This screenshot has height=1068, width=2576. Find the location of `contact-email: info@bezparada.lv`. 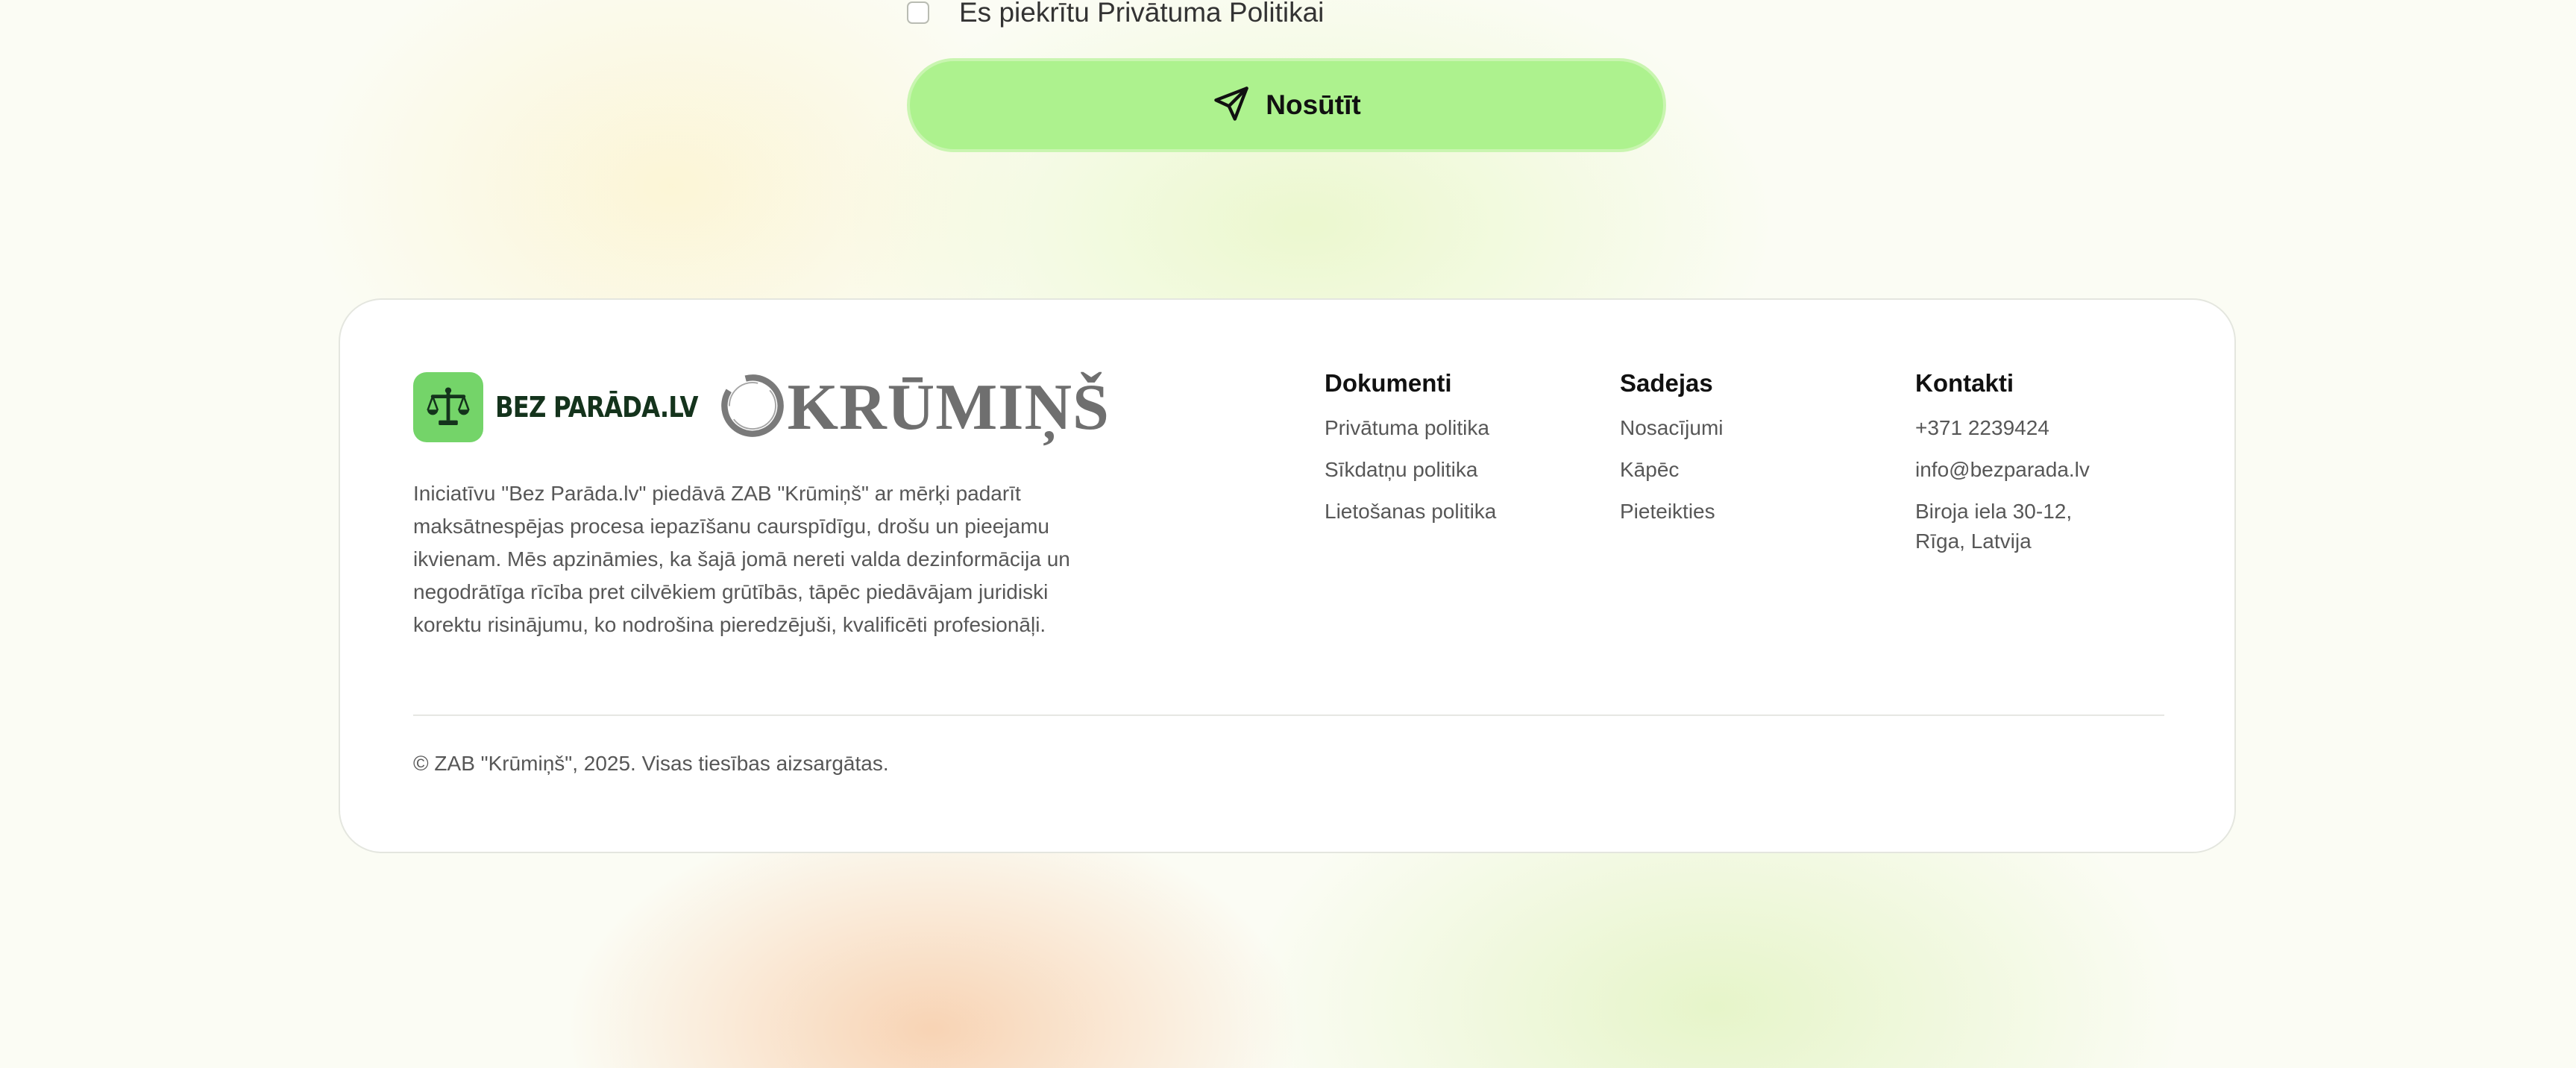

contact-email: info@bezparada.lv is located at coordinates (2050, 470).